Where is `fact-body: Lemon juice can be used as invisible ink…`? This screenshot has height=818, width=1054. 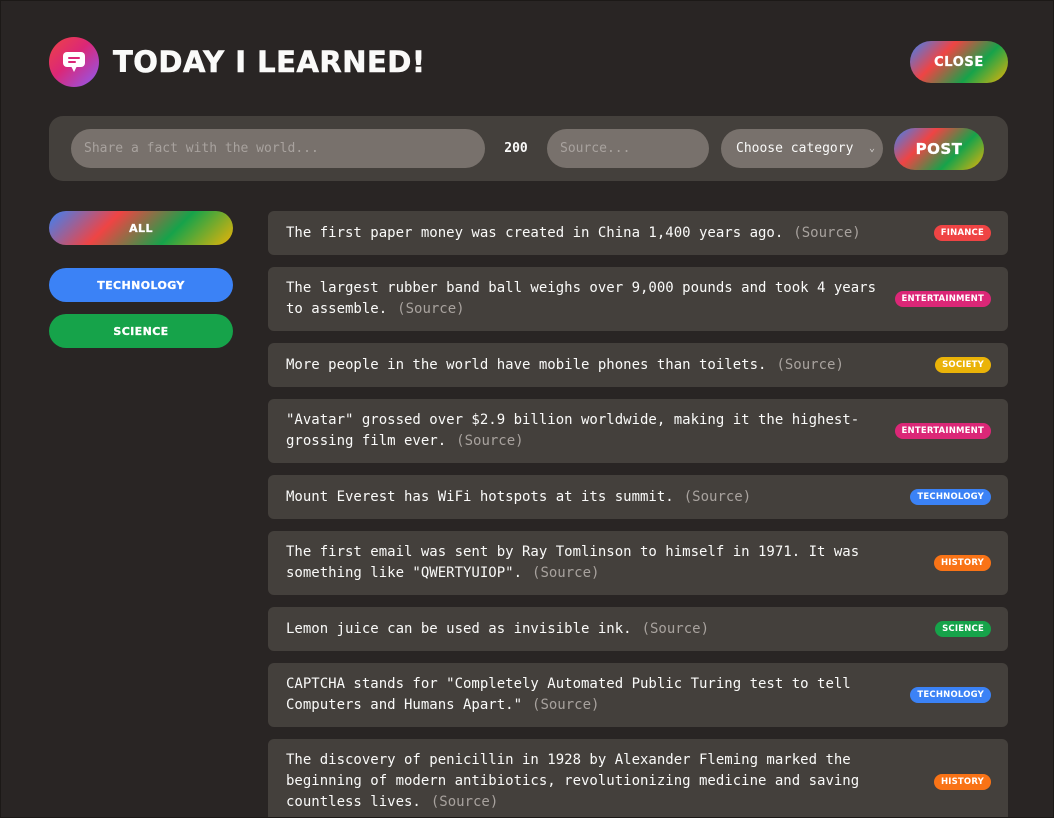 fact-body: Lemon juice can be used as invisible ink… is located at coordinates (459, 628).